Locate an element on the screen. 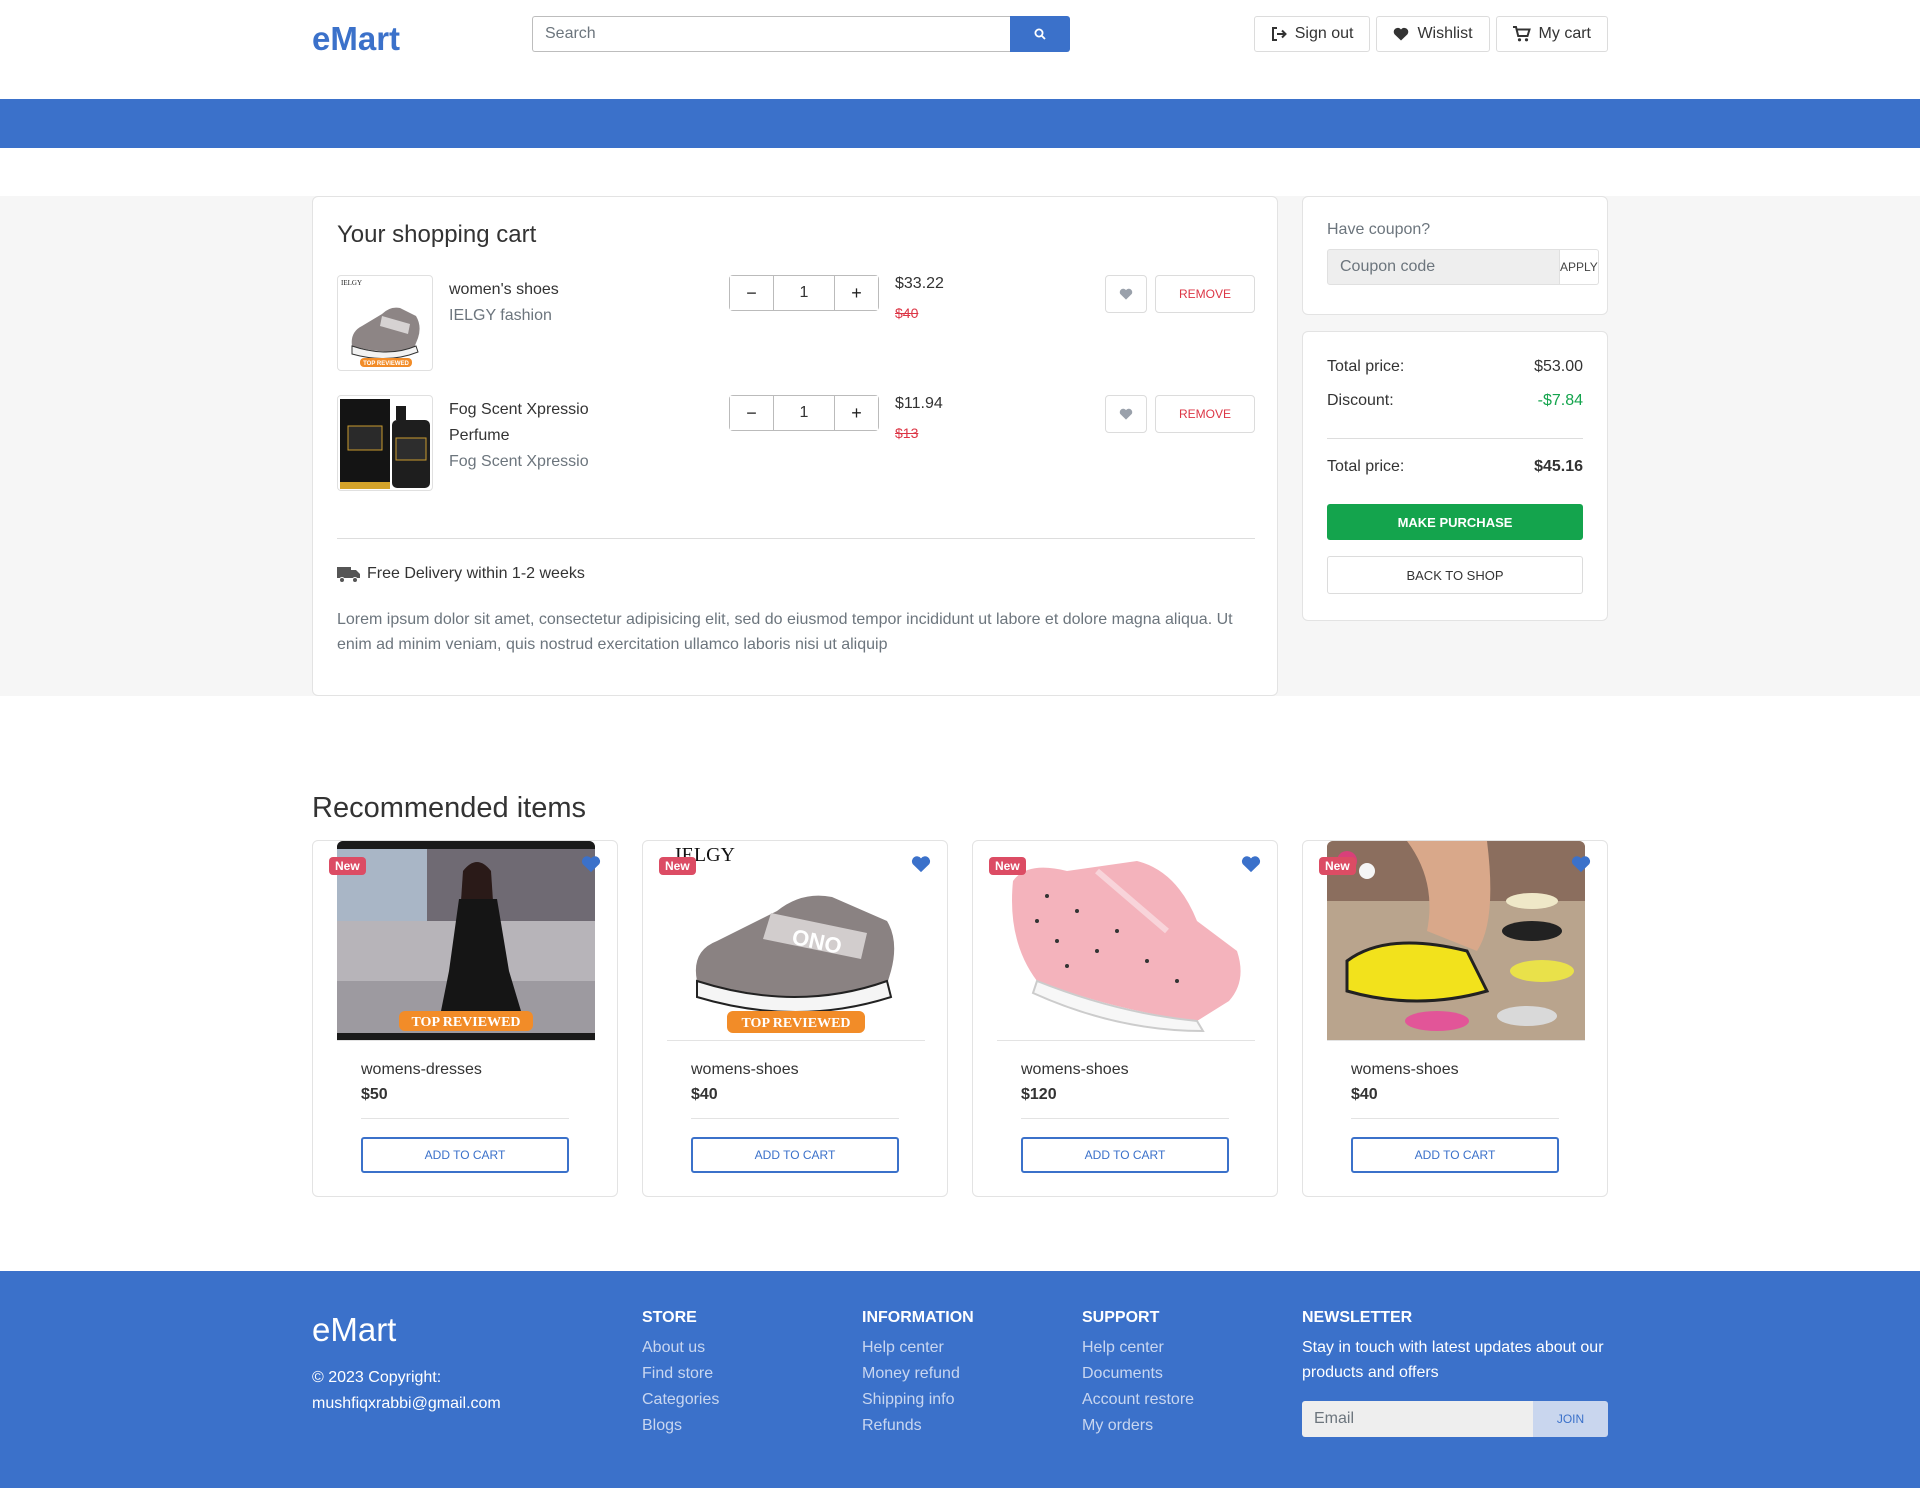  footer-link-shipping-info: Shipping info is located at coordinates (918, 1400).